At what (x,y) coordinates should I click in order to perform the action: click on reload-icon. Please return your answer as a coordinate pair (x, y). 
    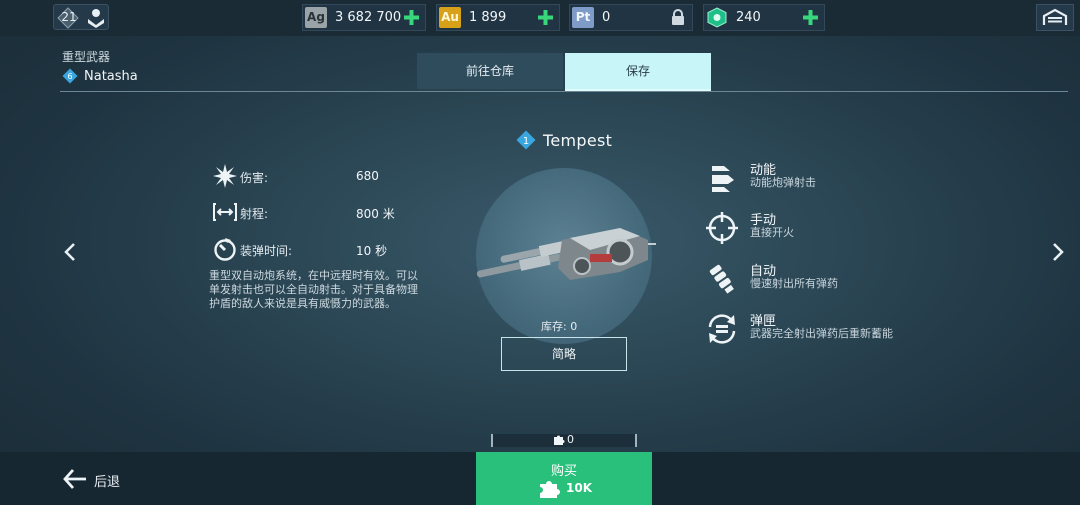
    Looking at the image, I should click on (225, 249).